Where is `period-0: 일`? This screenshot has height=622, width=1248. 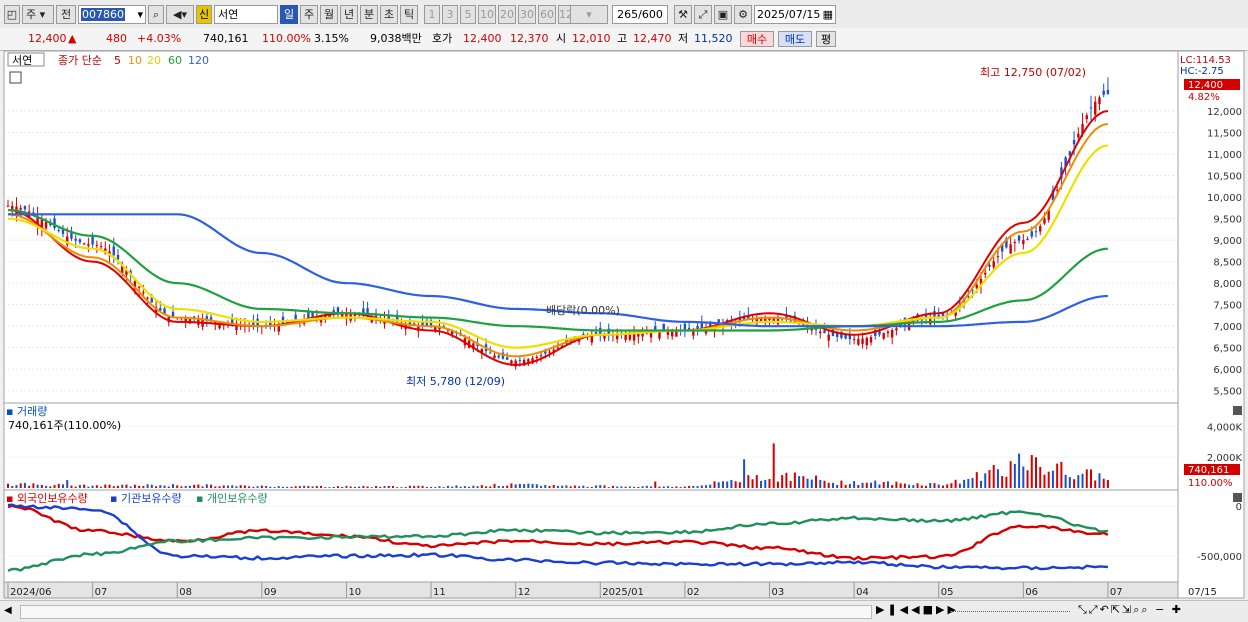 period-0: 일 is located at coordinates (289, 14).